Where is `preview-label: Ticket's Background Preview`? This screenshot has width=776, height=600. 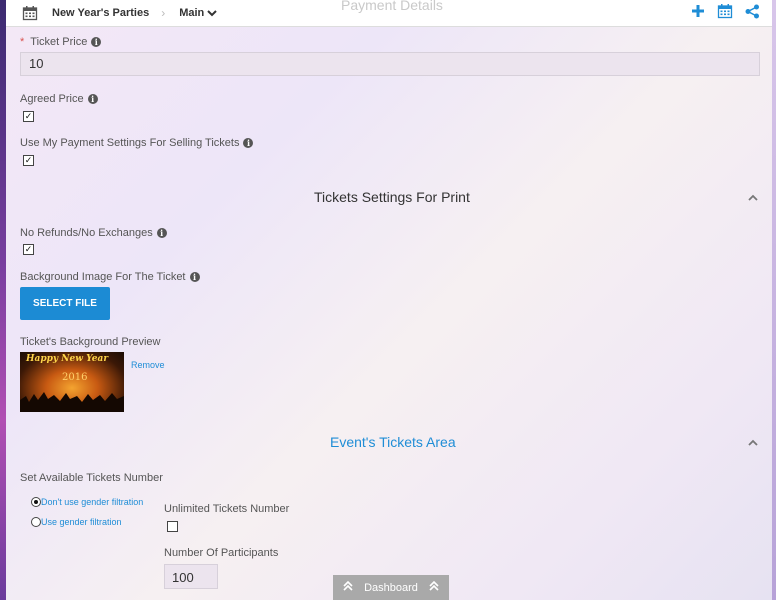 preview-label: Ticket's Background Preview is located at coordinates (90, 342).